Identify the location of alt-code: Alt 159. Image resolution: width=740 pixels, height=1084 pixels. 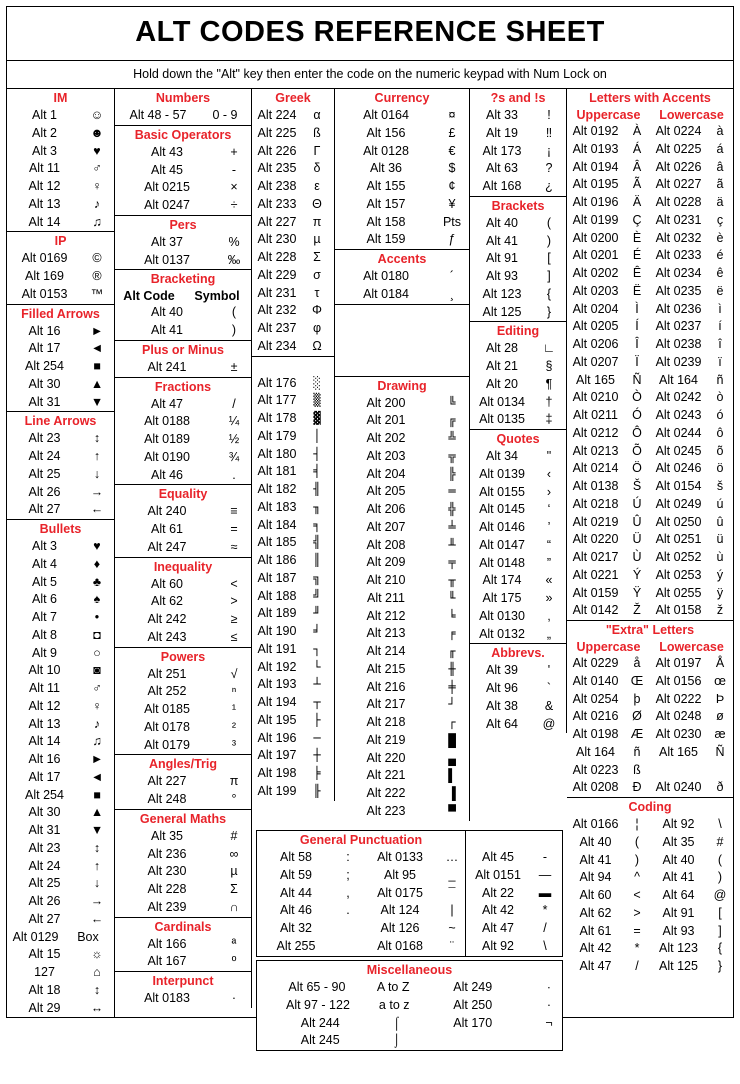
(386, 239).